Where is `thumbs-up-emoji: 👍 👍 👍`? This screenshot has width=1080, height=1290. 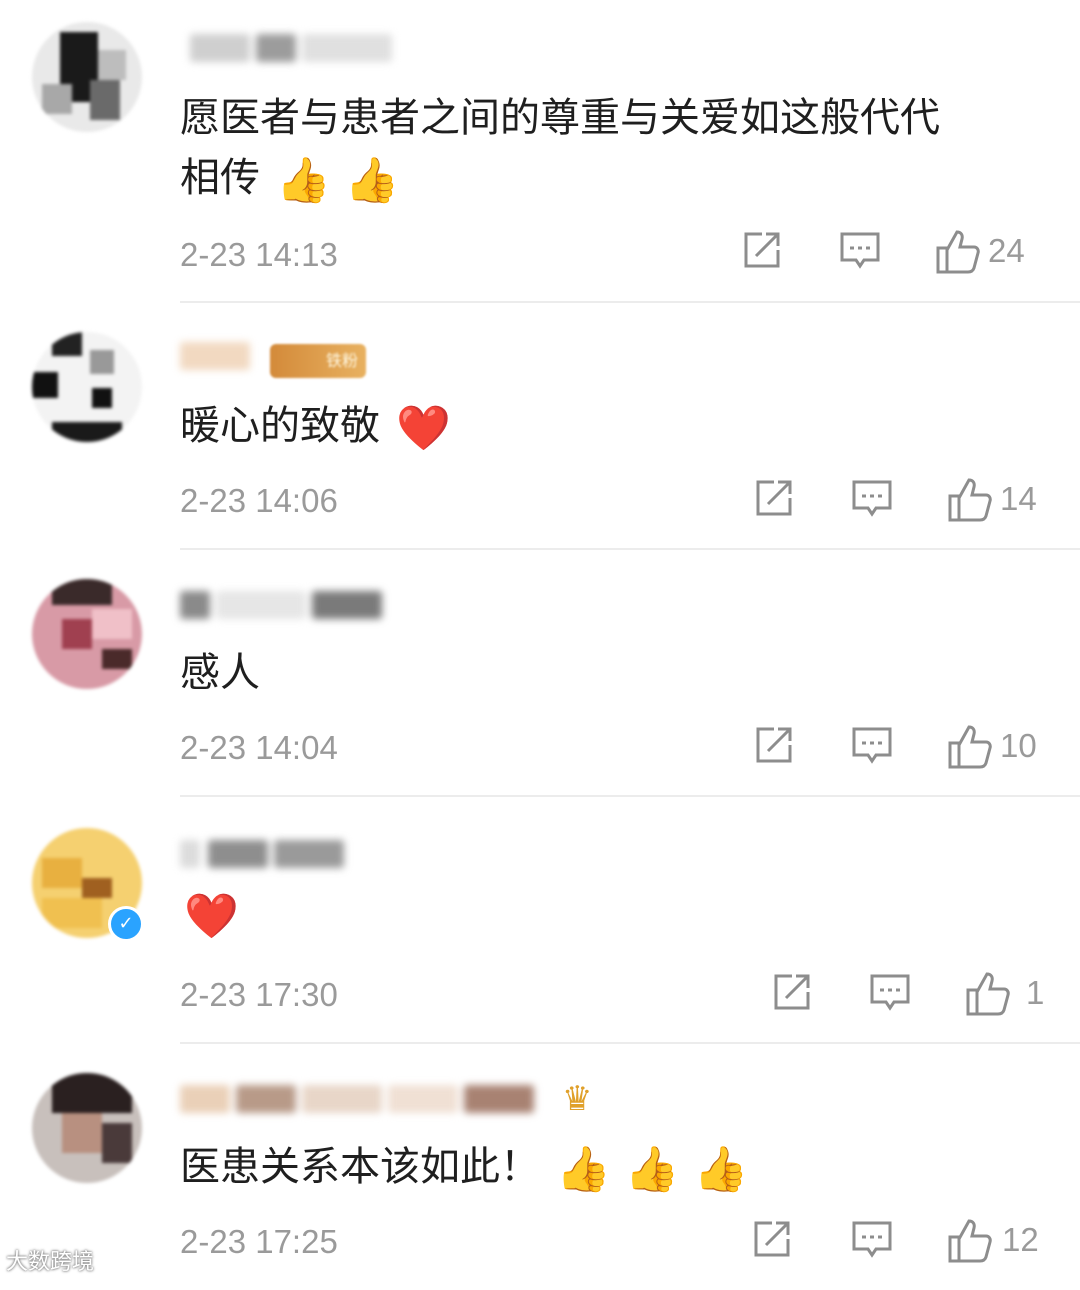
thumbs-up-emoji: 👍 👍 👍 is located at coordinates (652, 1169).